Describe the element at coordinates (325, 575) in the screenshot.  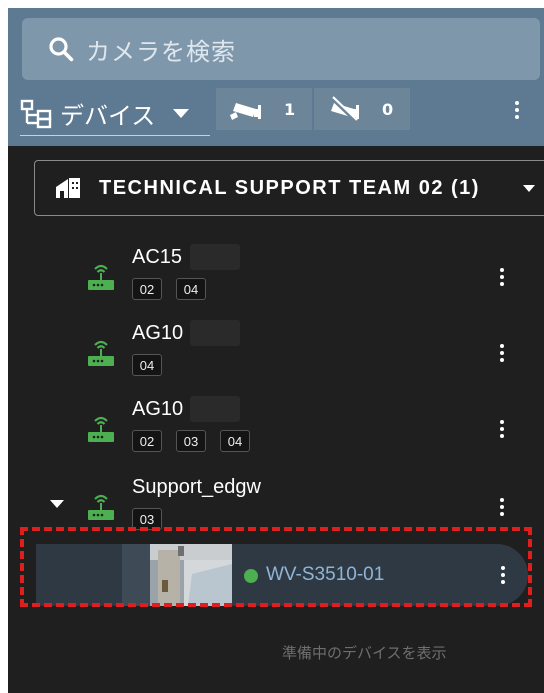
I see `camera-name: WV-S3510-01` at that location.